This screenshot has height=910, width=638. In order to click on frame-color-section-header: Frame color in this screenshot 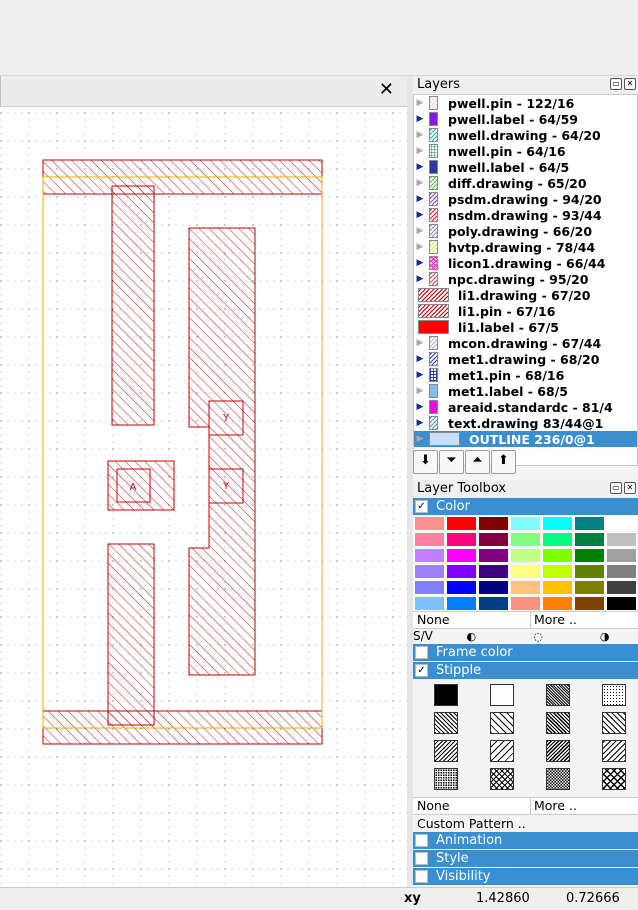, I will do `click(525, 652)`.